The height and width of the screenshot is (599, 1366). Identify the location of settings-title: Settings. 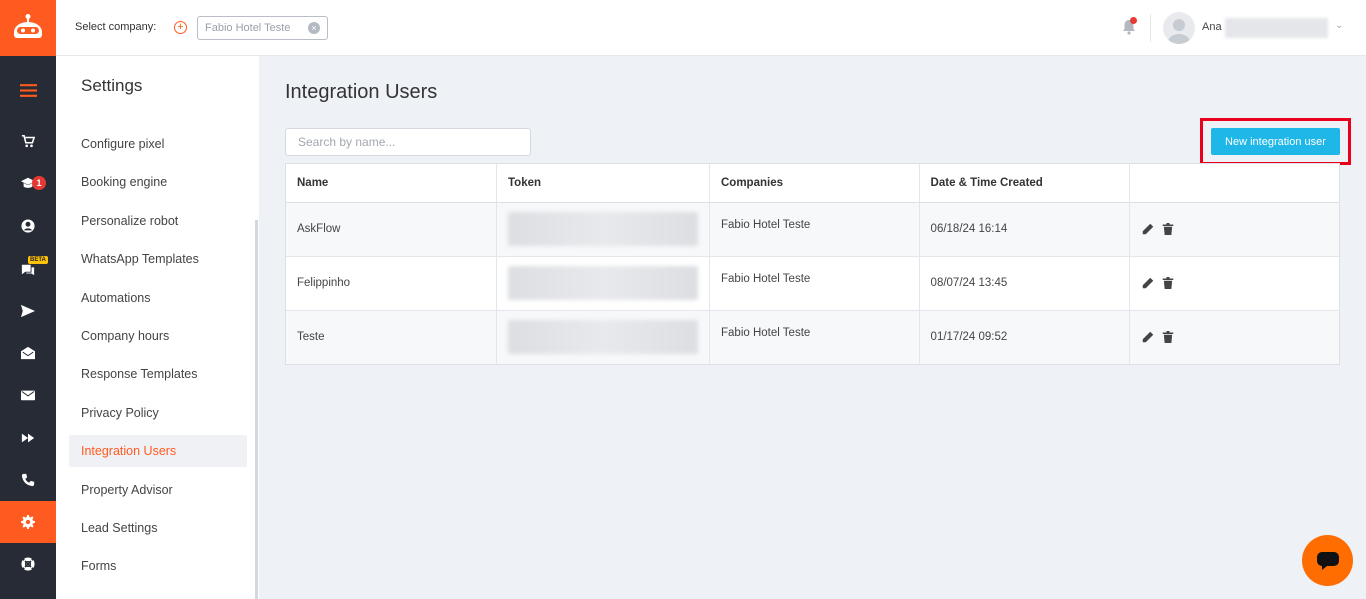
(112, 85).